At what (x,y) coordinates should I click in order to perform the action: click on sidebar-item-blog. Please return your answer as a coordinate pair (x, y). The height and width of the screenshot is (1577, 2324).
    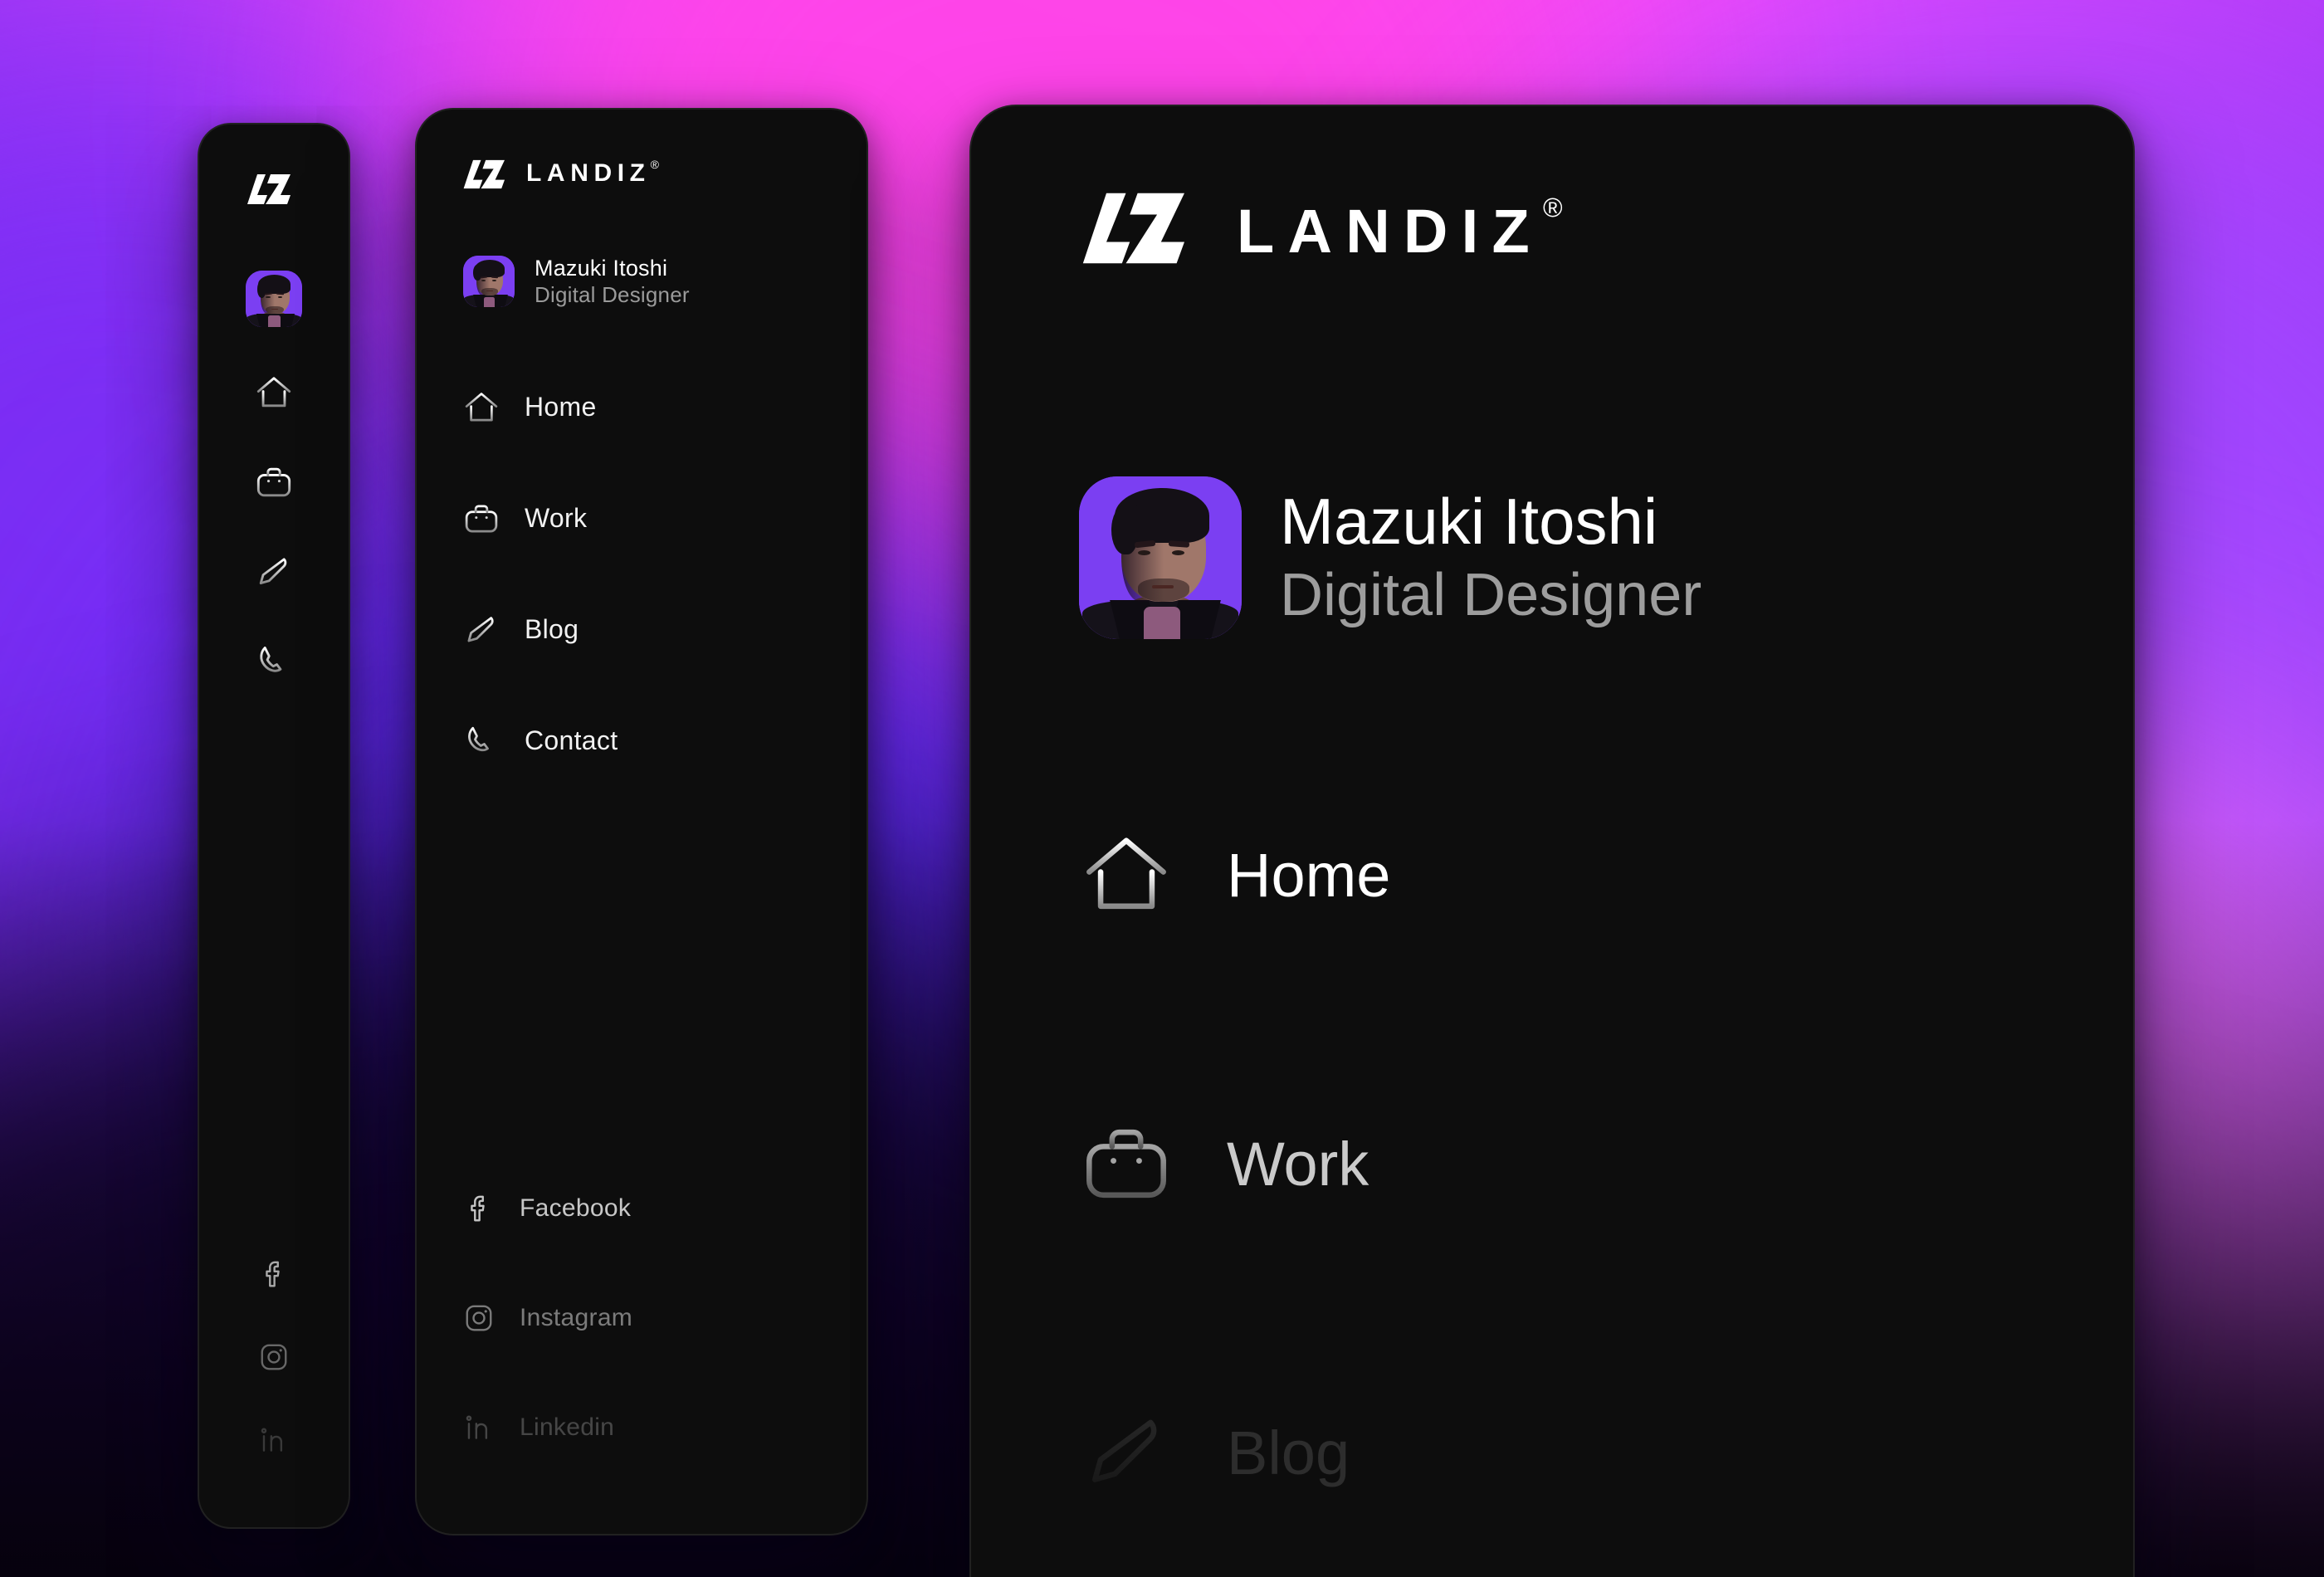
    Looking at the image, I should click on (274, 572).